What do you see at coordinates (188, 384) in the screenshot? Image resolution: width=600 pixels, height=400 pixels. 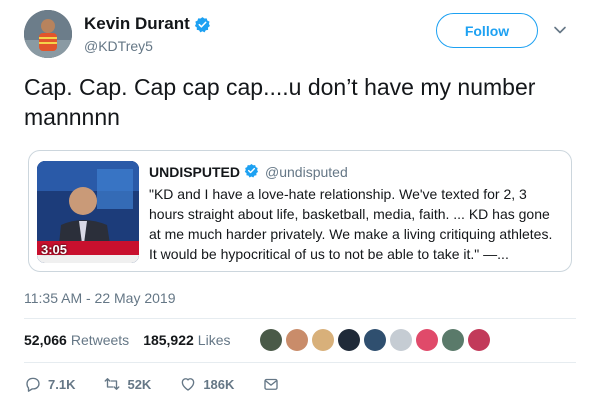 I see `like-icon` at bounding box center [188, 384].